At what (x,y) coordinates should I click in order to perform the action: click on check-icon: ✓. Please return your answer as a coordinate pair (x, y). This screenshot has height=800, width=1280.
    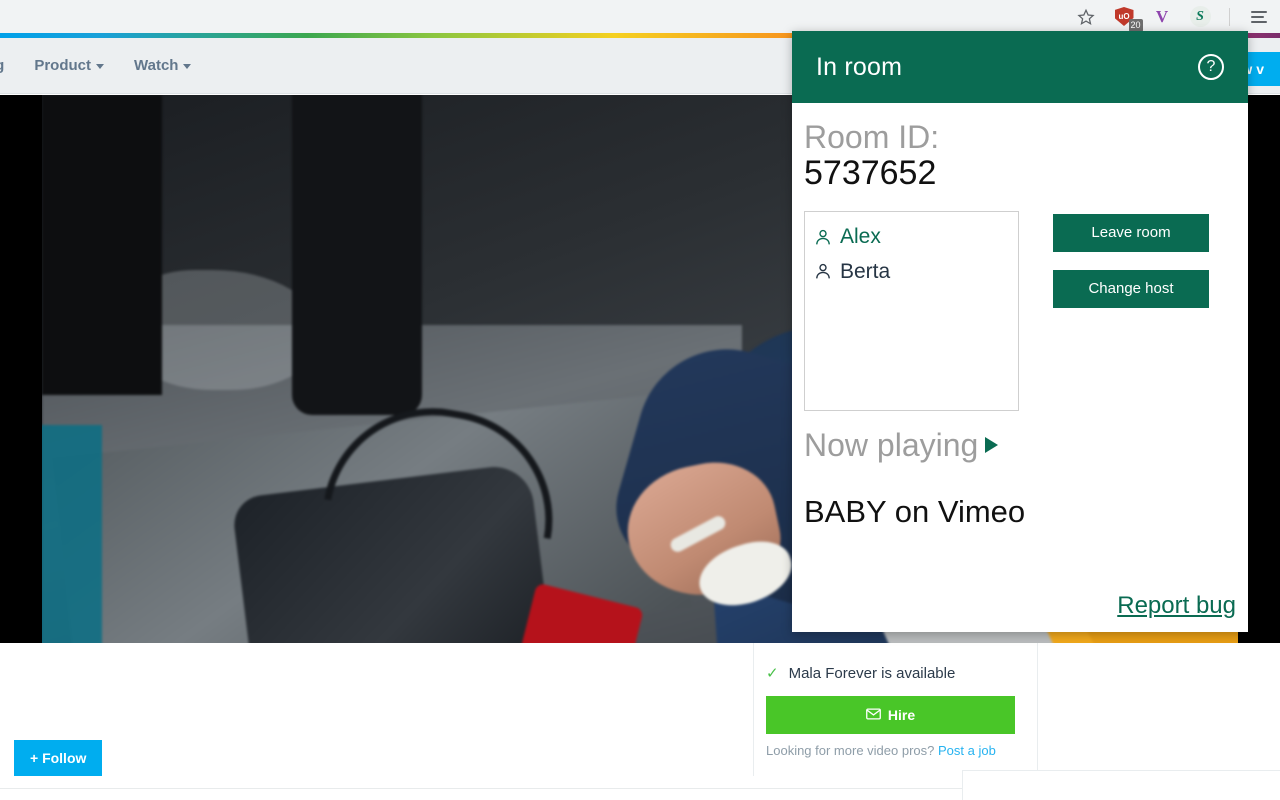
    Looking at the image, I should click on (772, 673).